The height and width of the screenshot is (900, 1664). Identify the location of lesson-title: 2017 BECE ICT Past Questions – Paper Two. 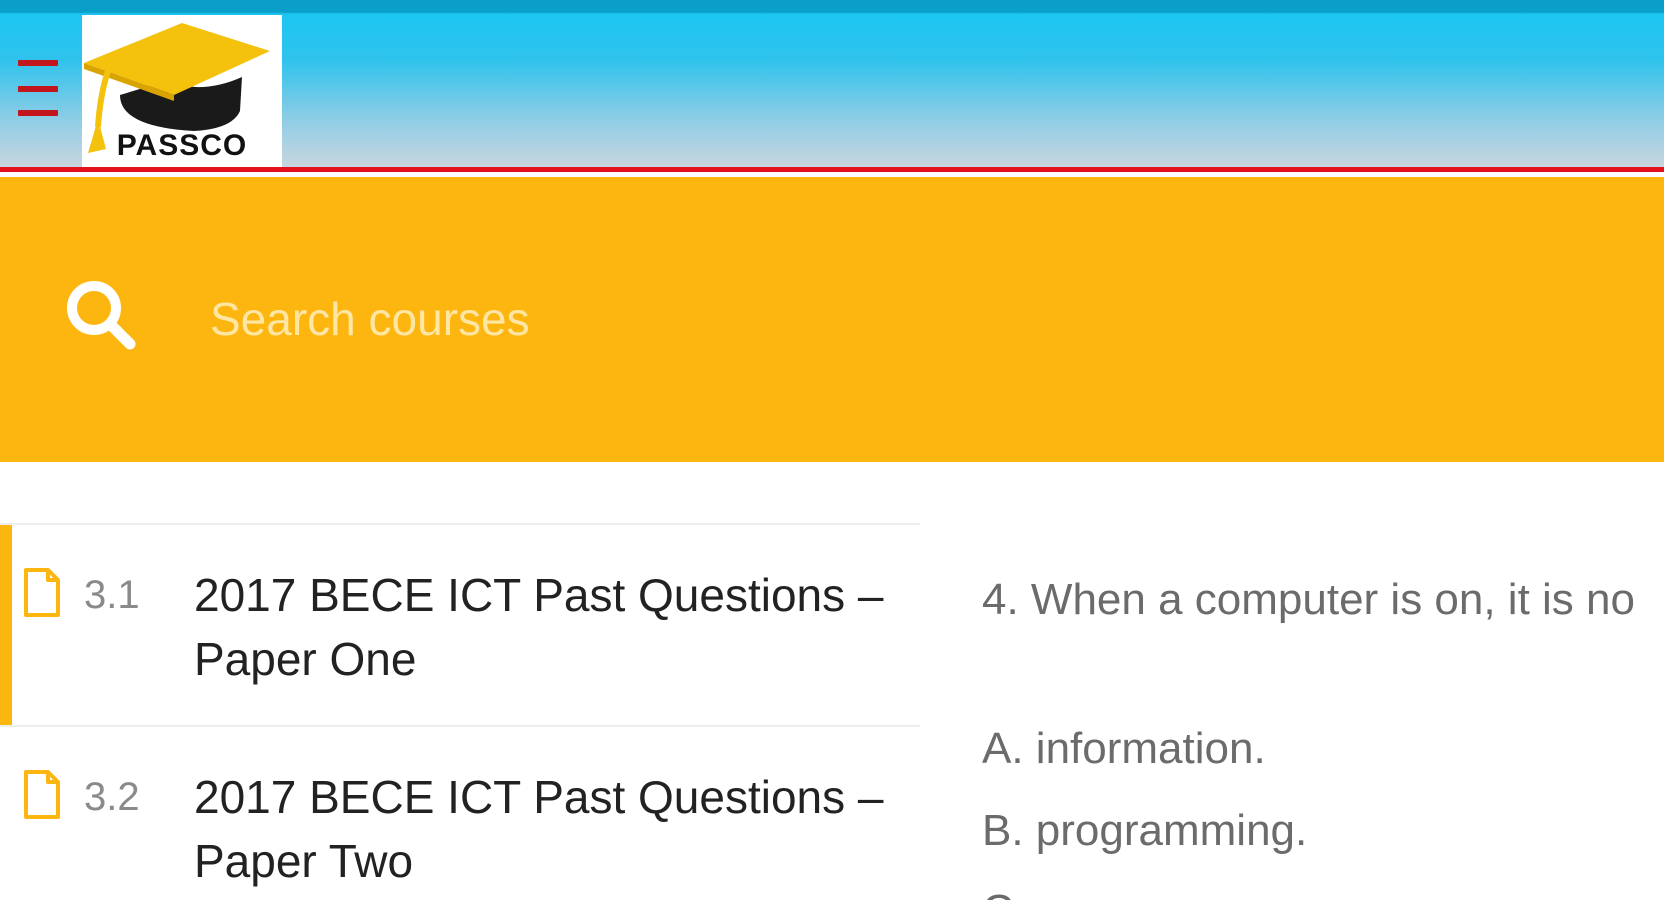
(544, 829).